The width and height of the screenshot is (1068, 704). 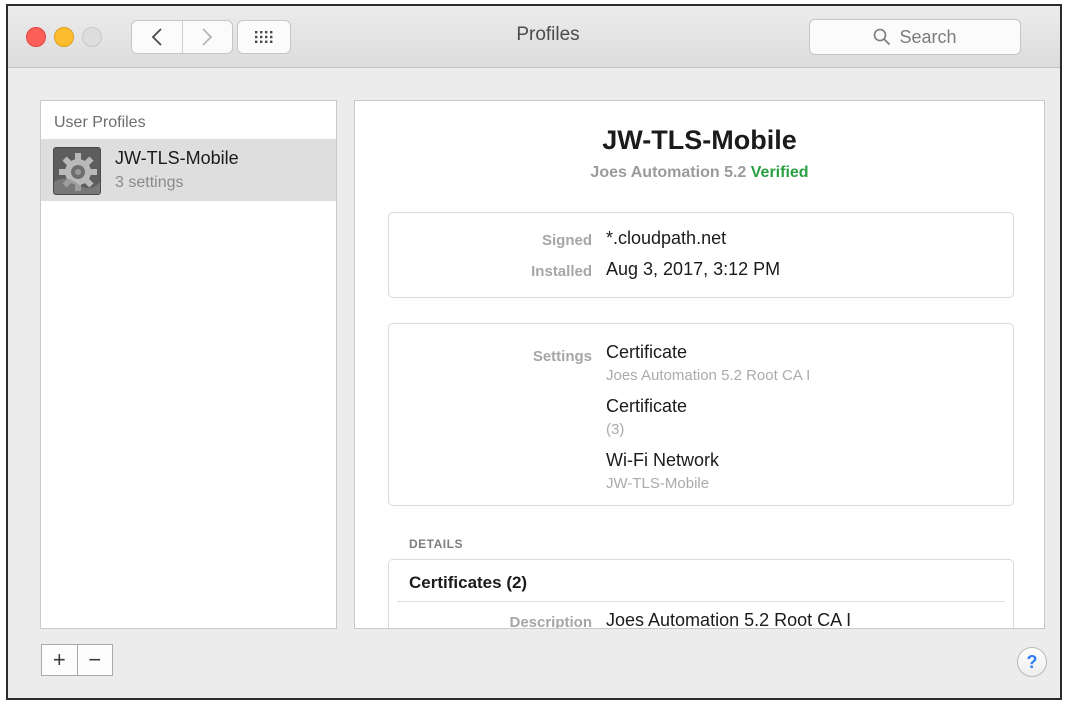 What do you see at coordinates (59, 660) in the screenshot?
I see `add-profile-button: +` at bounding box center [59, 660].